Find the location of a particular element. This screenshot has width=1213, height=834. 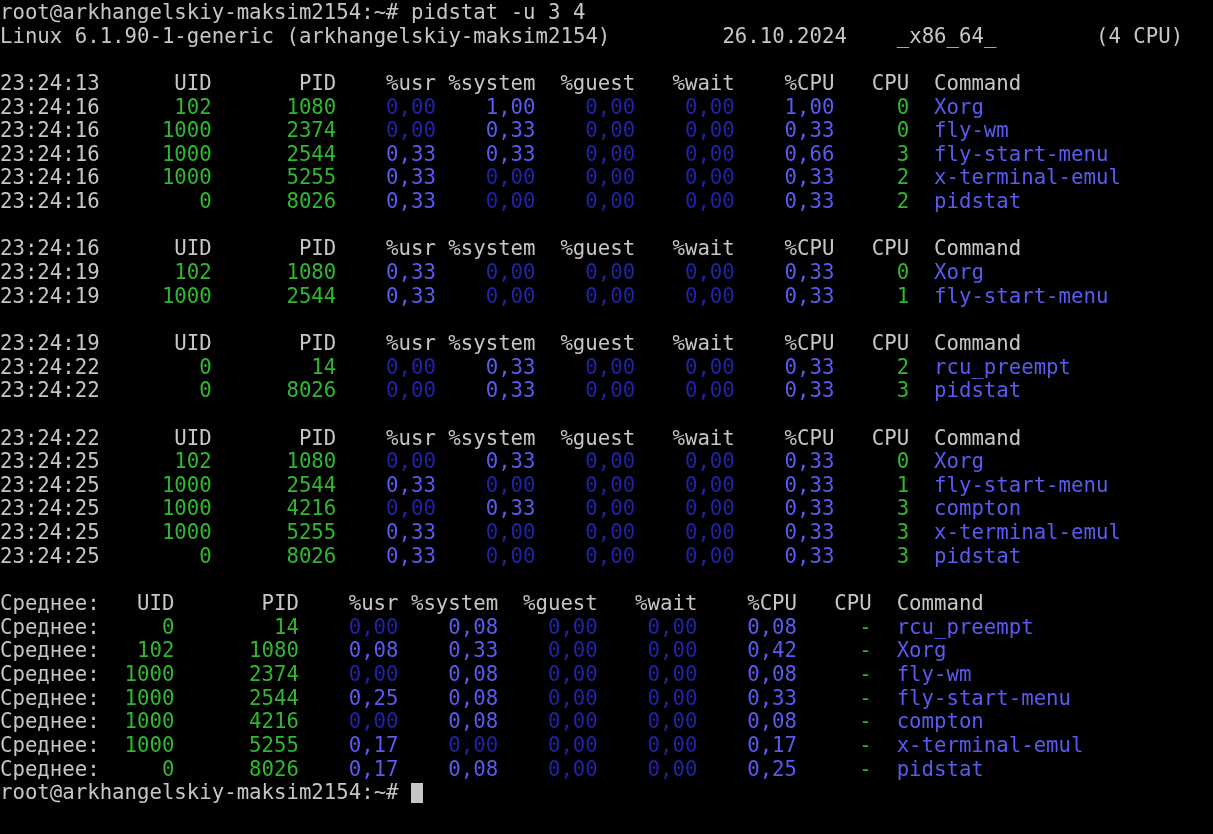

table-cell-text: 0,66 is located at coordinates (809, 154).